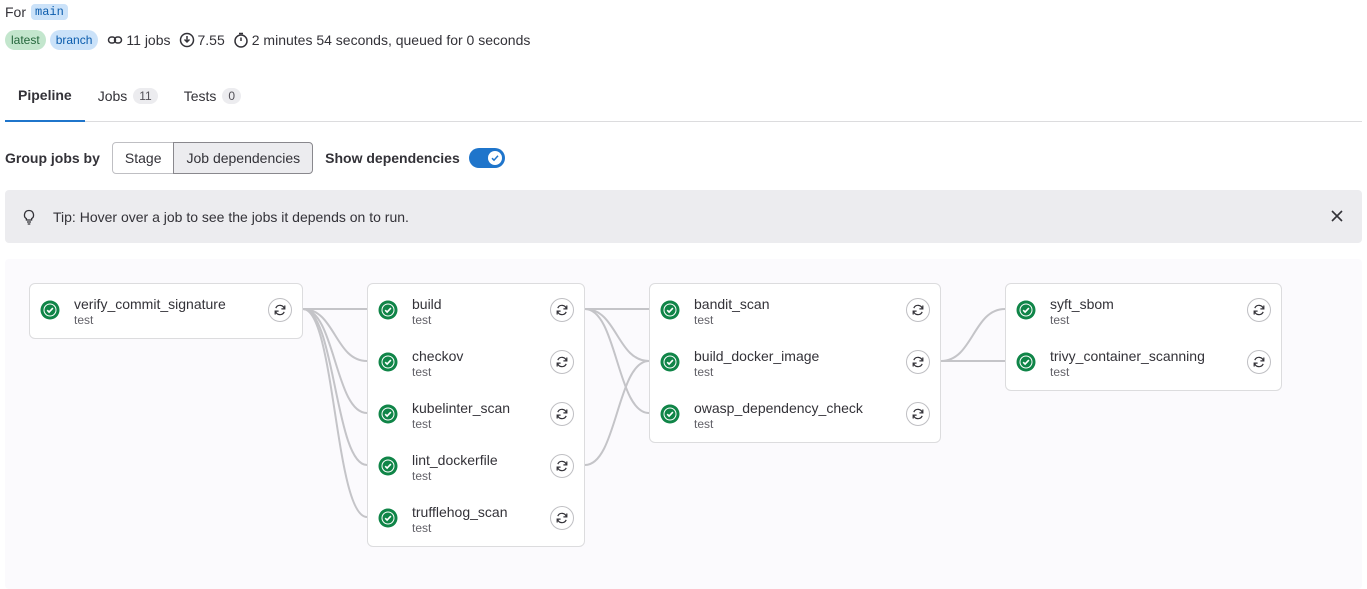 The height and width of the screenshot is (589, 1367). Describe the element at coordinates (145, 95) in the screenshot. I see `tab-count: 11` at that location.